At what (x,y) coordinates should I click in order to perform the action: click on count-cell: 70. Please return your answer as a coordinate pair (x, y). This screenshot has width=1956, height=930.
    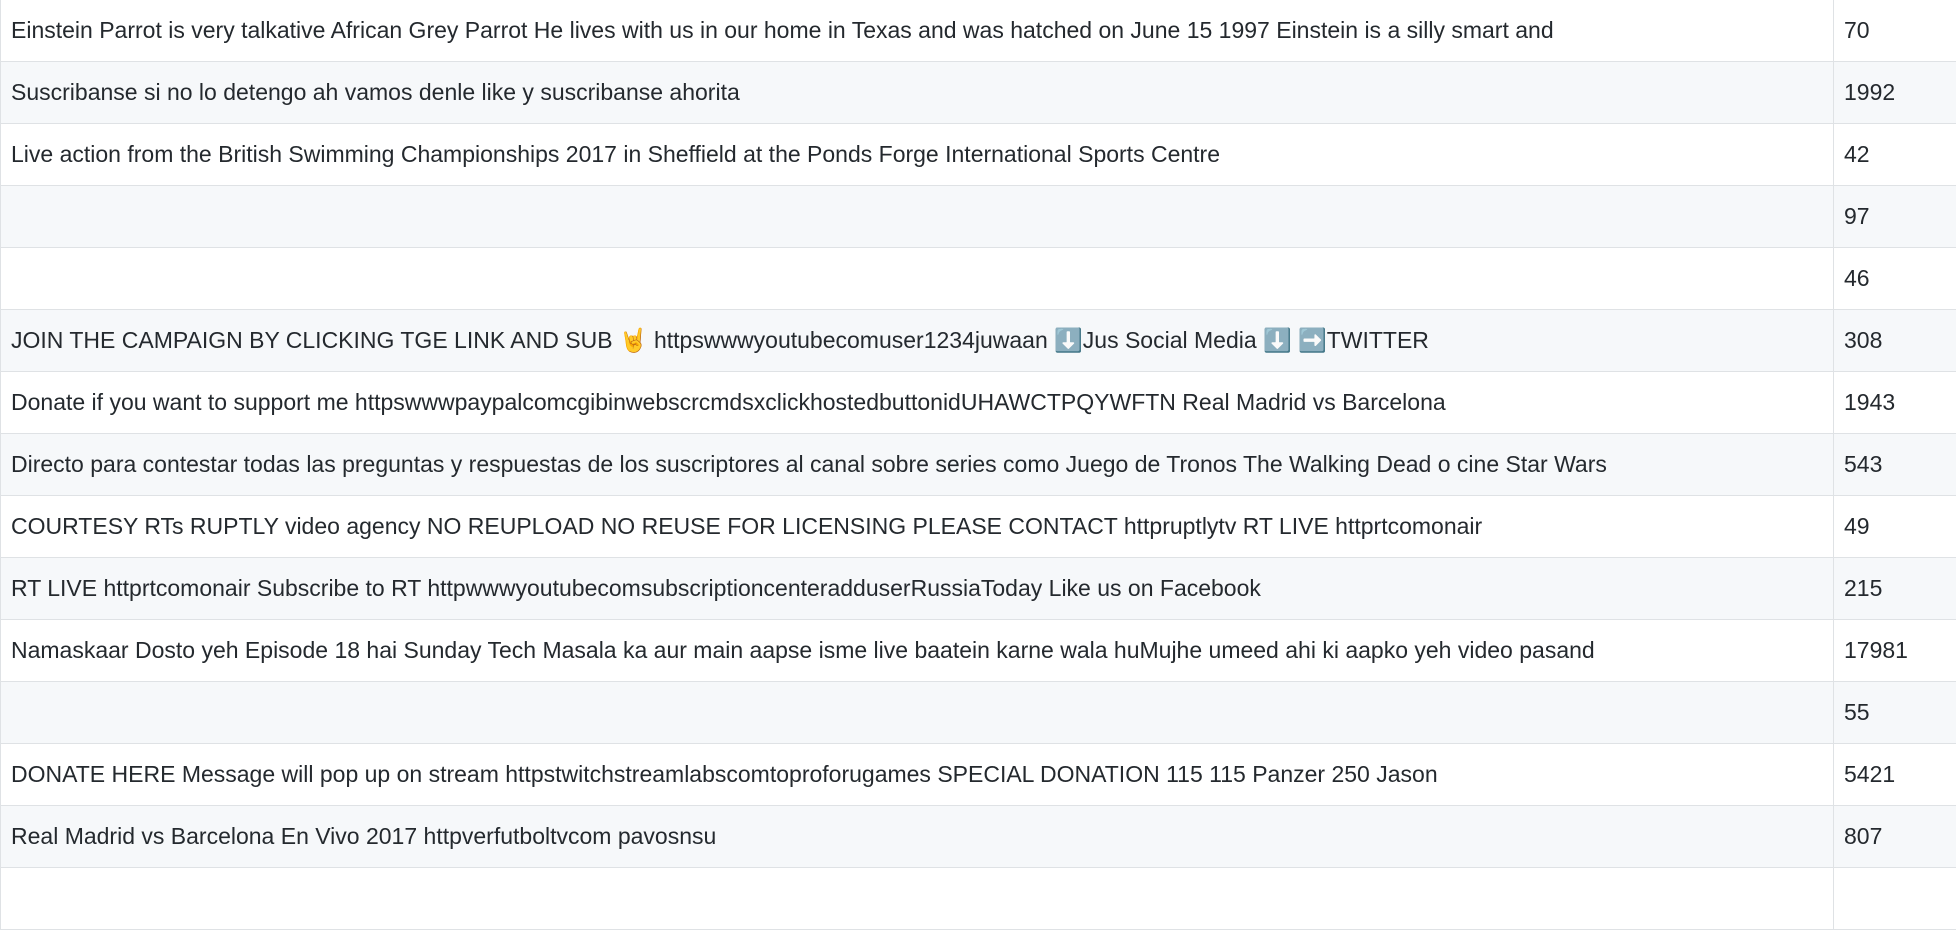
    Looking at the image, I should click on (1895, 31).